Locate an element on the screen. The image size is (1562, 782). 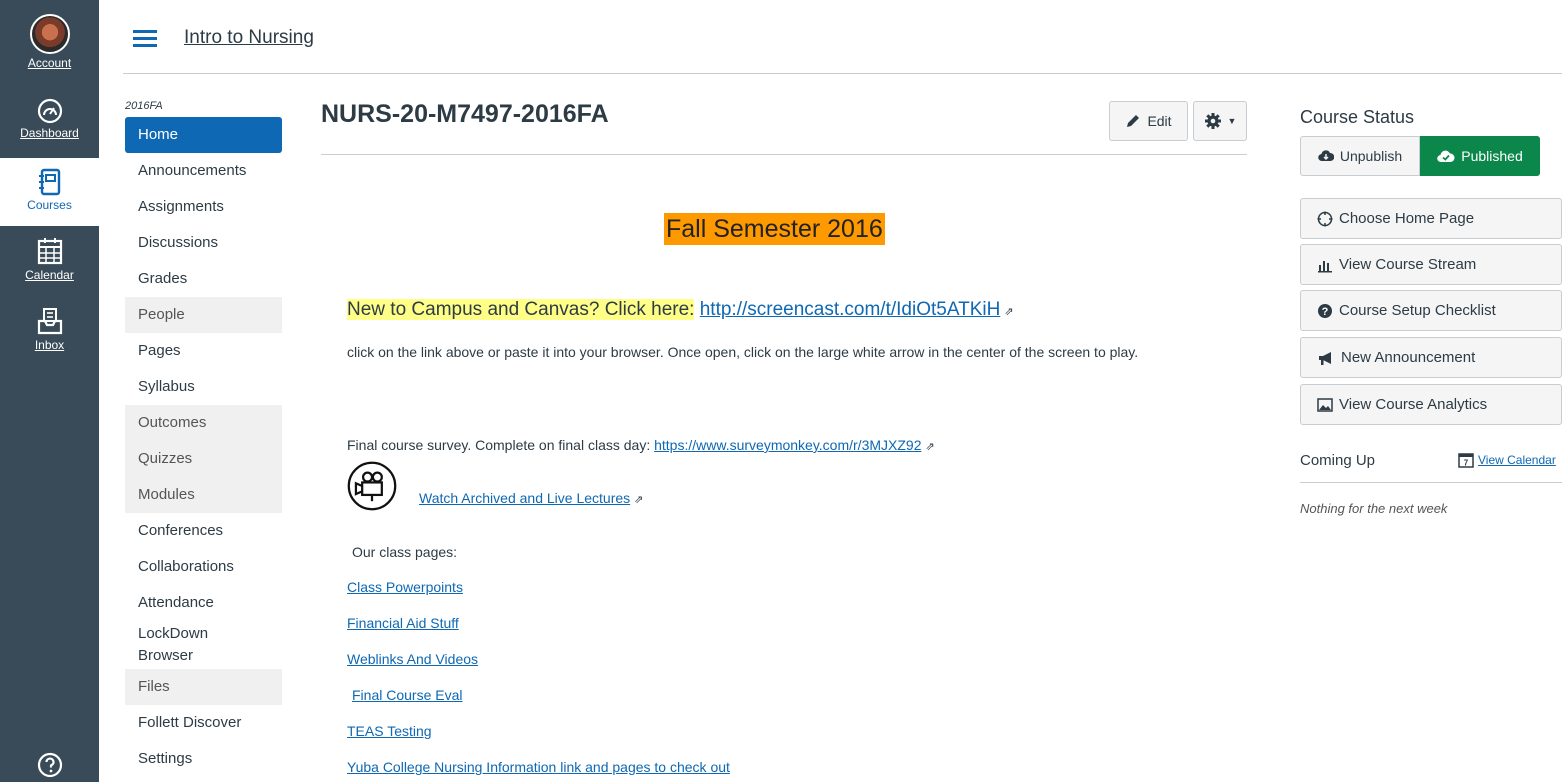
course-nav-quizzes: Quizzes is located at coordinates (203, 459).